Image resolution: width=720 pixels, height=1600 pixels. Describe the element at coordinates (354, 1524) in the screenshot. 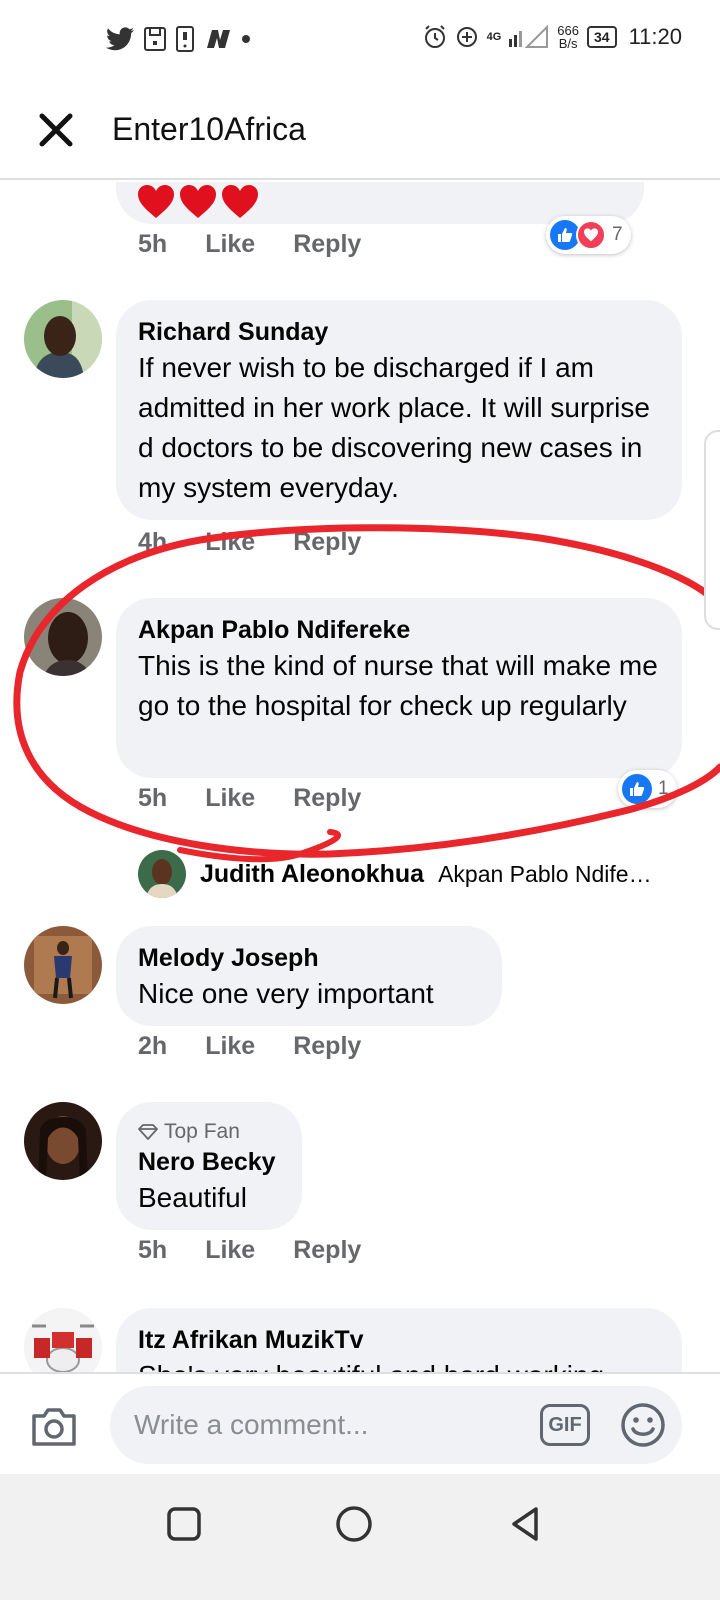

I see `home-icon` at that location.